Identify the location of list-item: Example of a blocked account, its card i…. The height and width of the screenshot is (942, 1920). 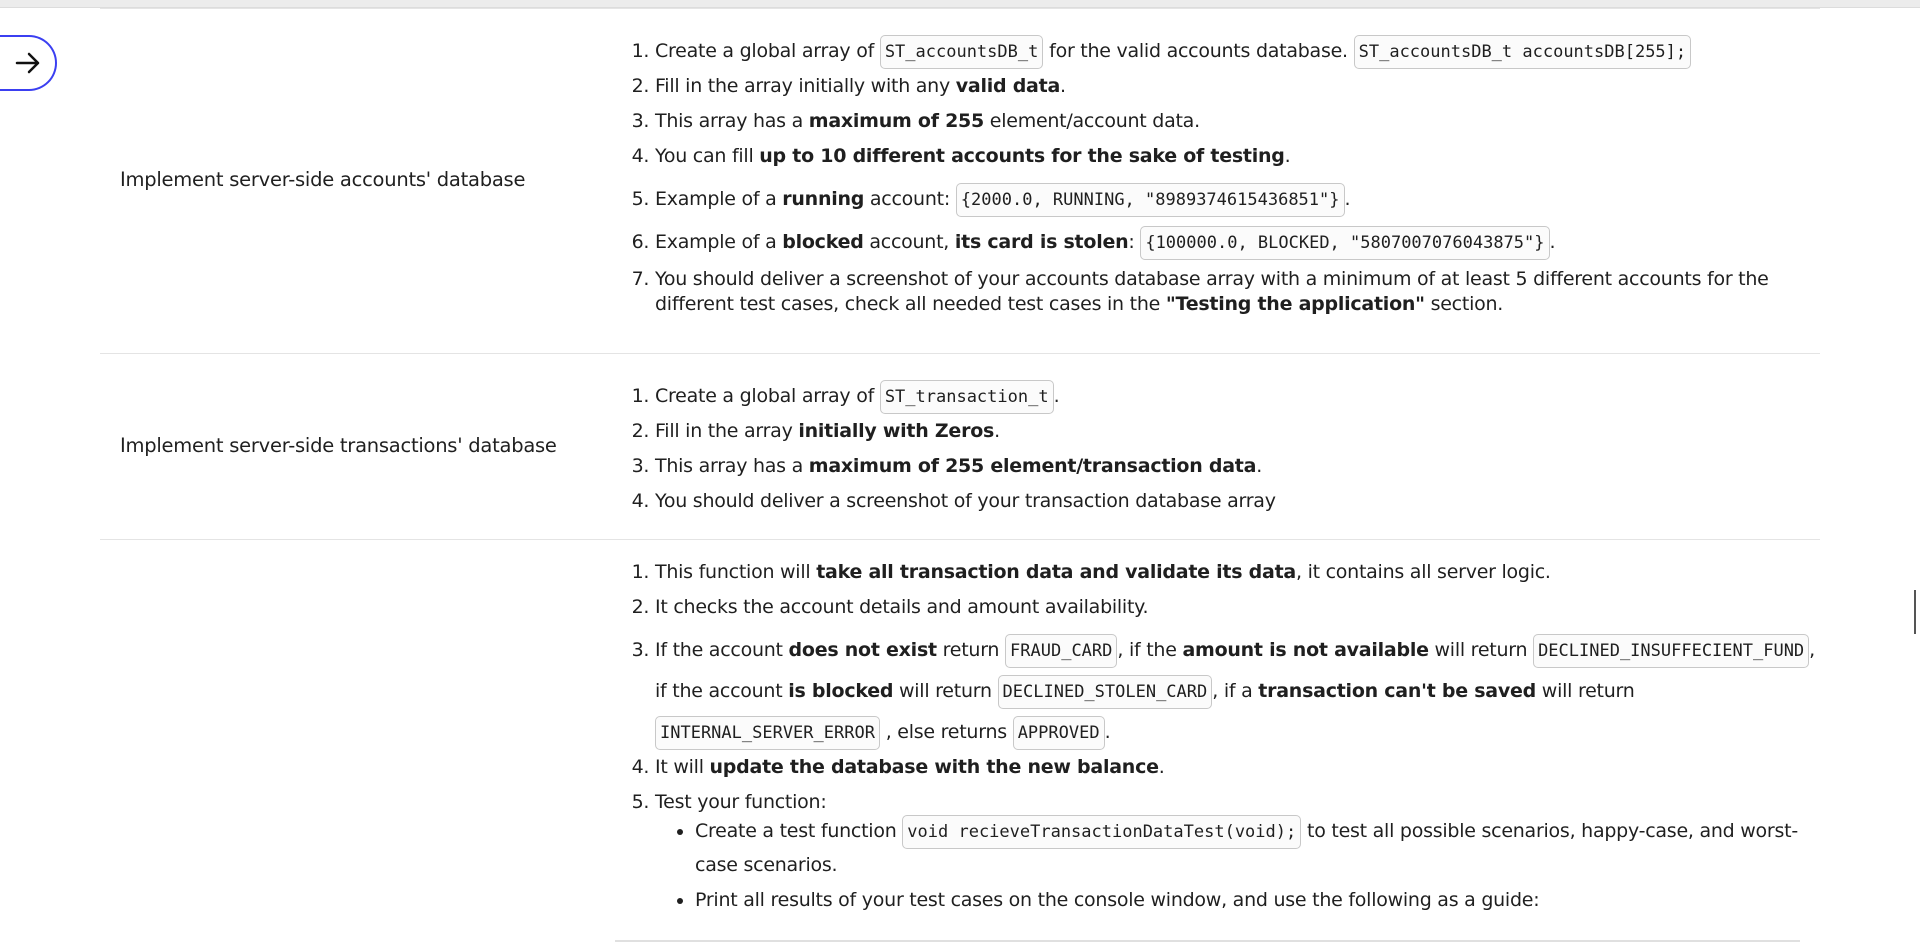
(1235, 242).